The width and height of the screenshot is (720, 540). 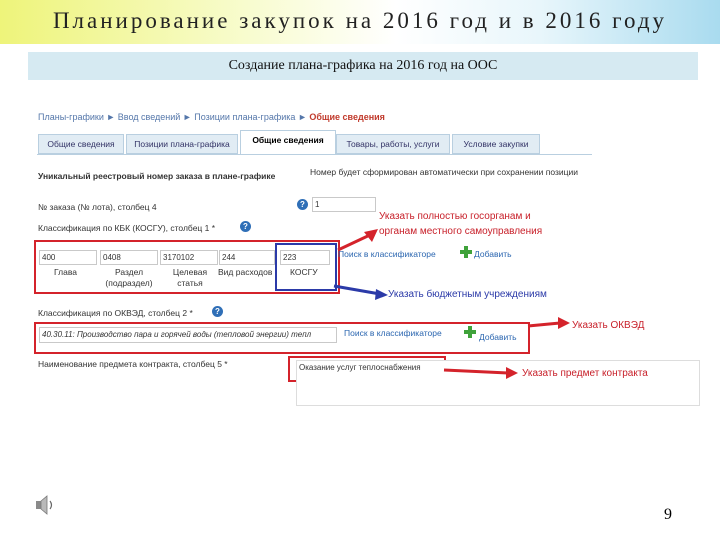 I want to click on subject-arrow, so click(x=476, y=371).